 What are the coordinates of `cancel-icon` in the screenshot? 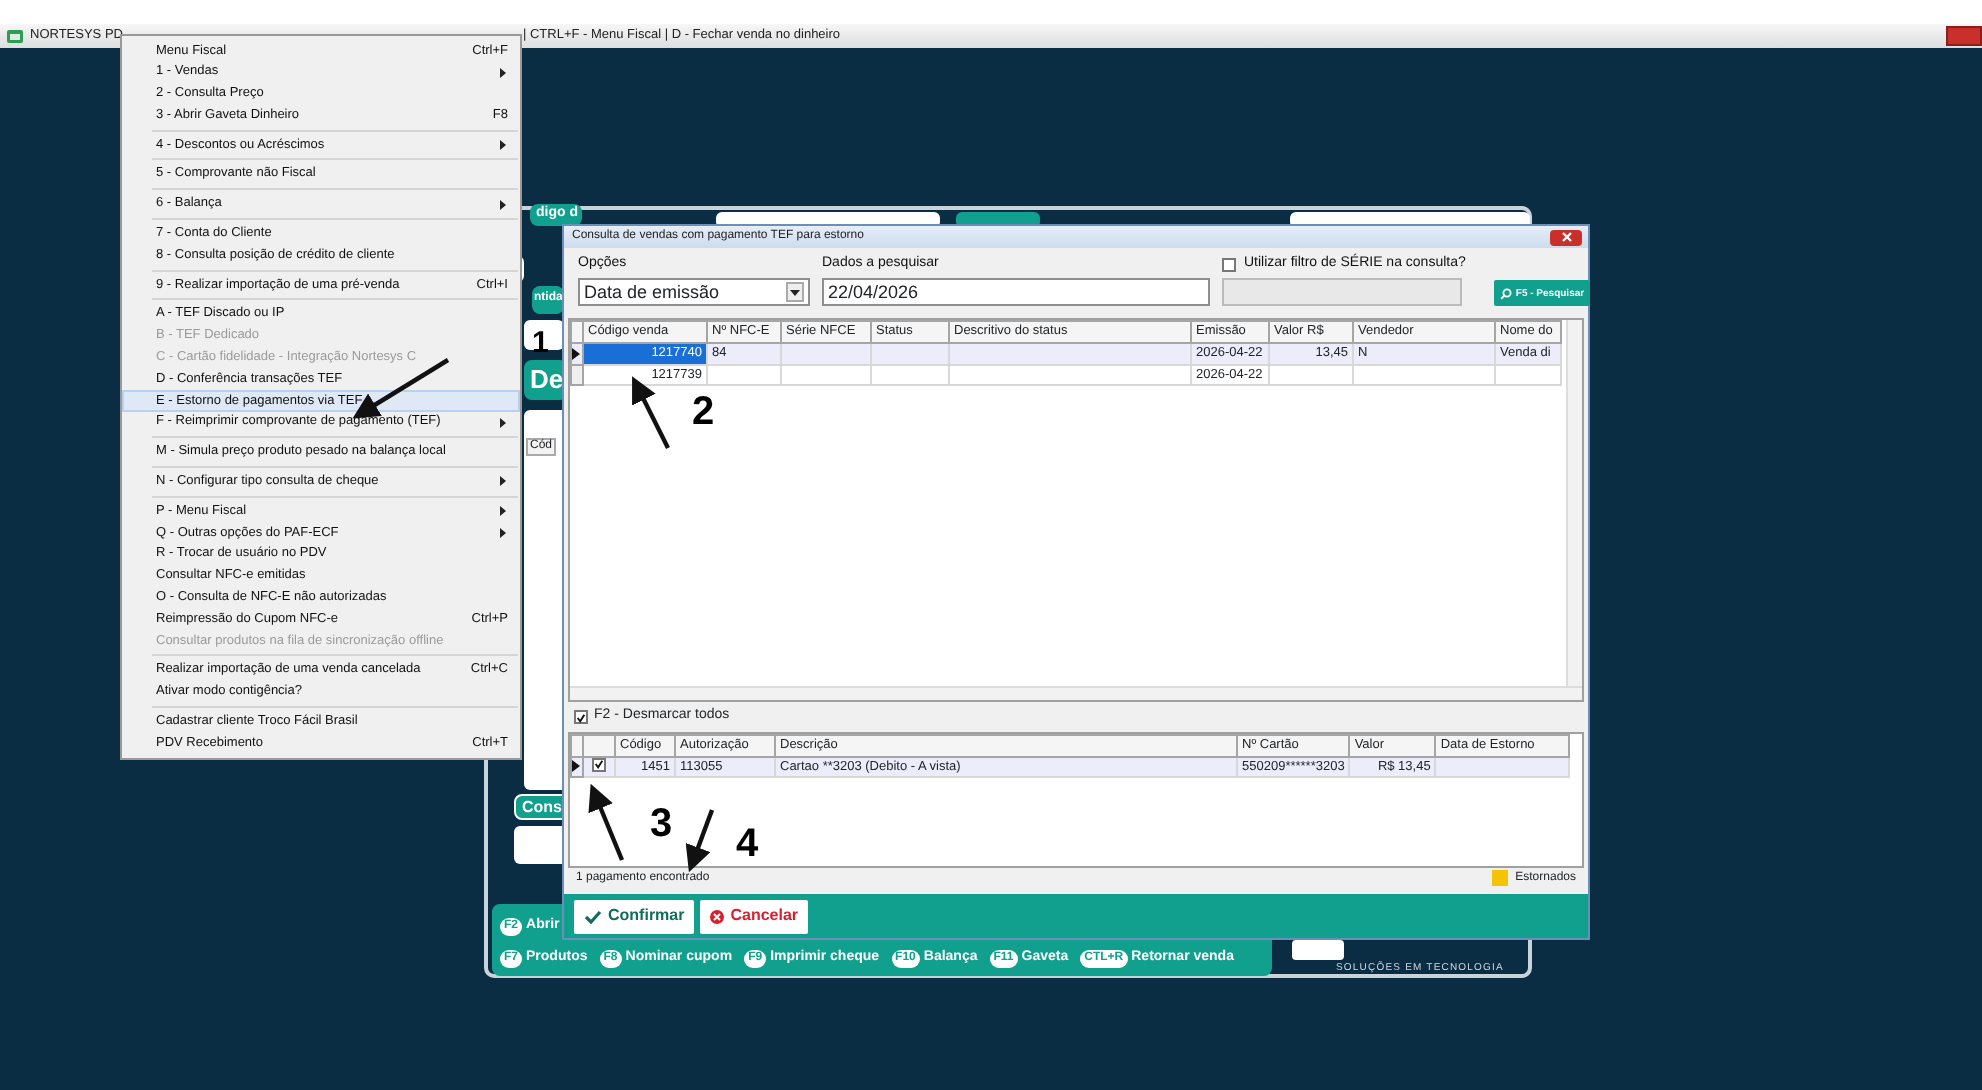 It's located at (717, 916).